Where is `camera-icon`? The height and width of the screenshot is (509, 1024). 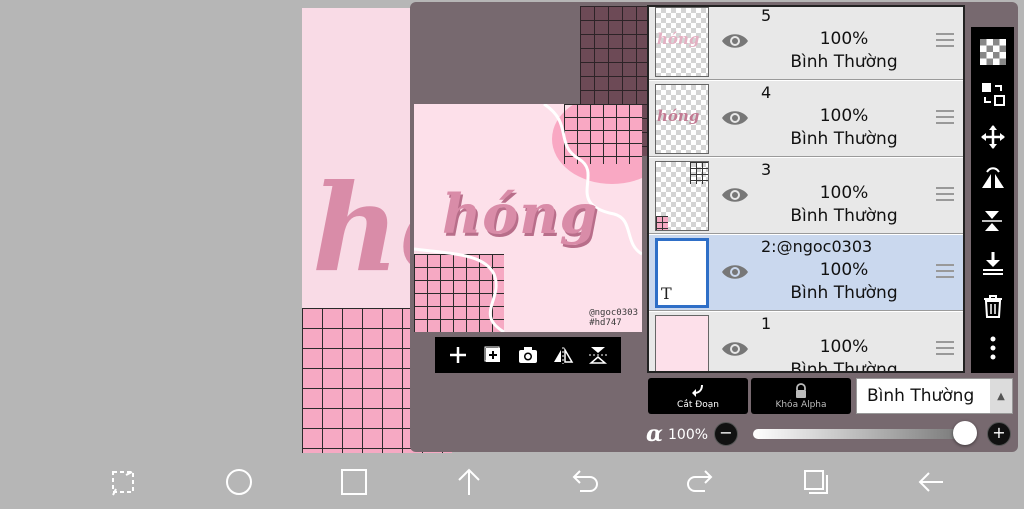 camera-icon is located at coordinates (528, 355).